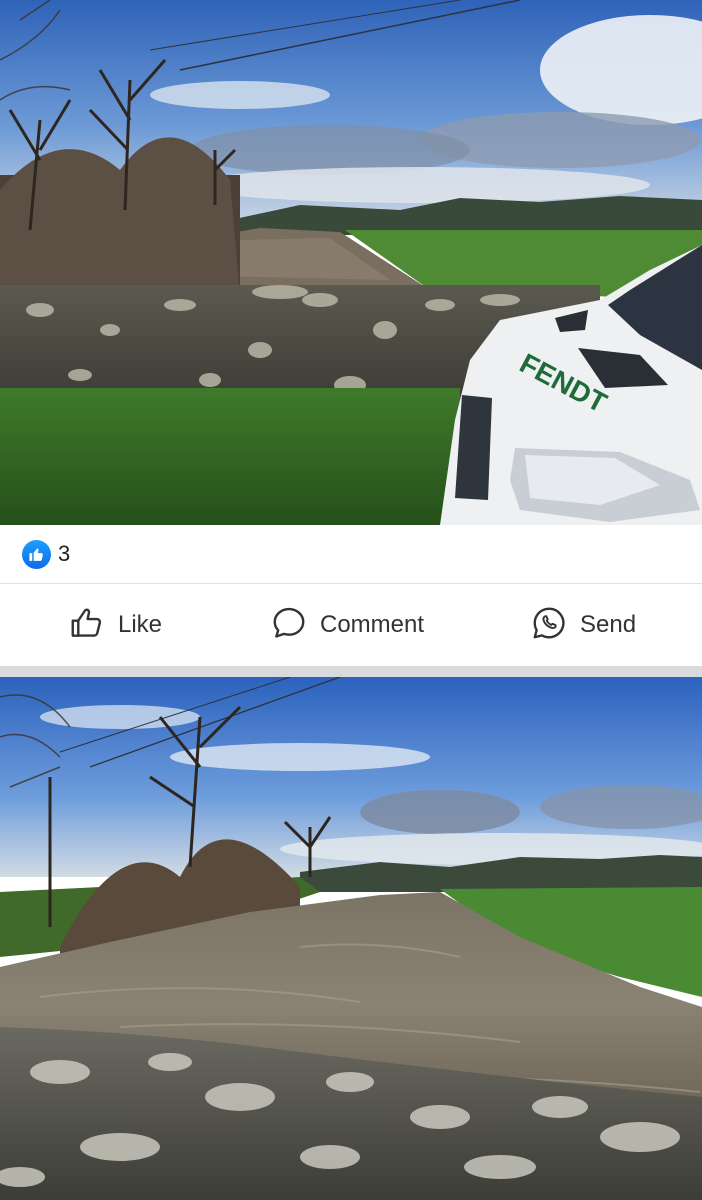  I want to click on comment-button: Comment, so click(347, 625).